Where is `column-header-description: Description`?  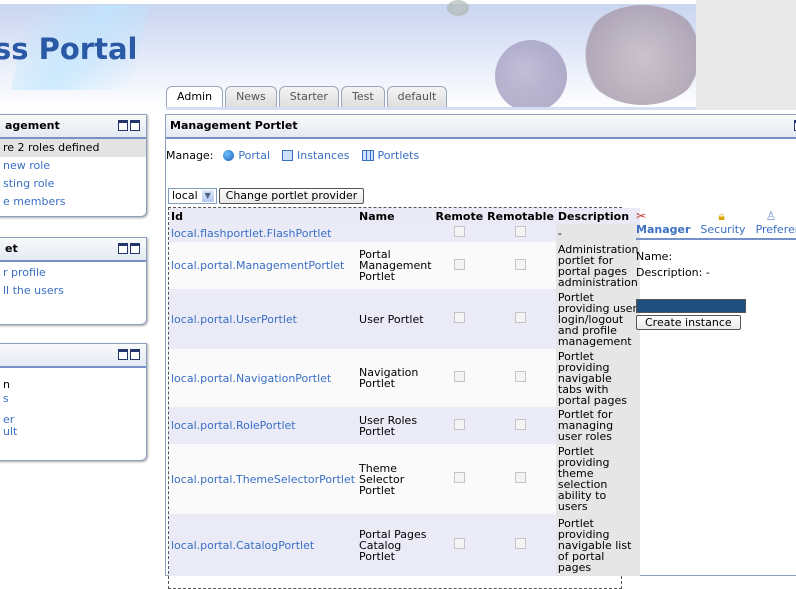 column-header-description: Description is located at coordinates (598, 216).